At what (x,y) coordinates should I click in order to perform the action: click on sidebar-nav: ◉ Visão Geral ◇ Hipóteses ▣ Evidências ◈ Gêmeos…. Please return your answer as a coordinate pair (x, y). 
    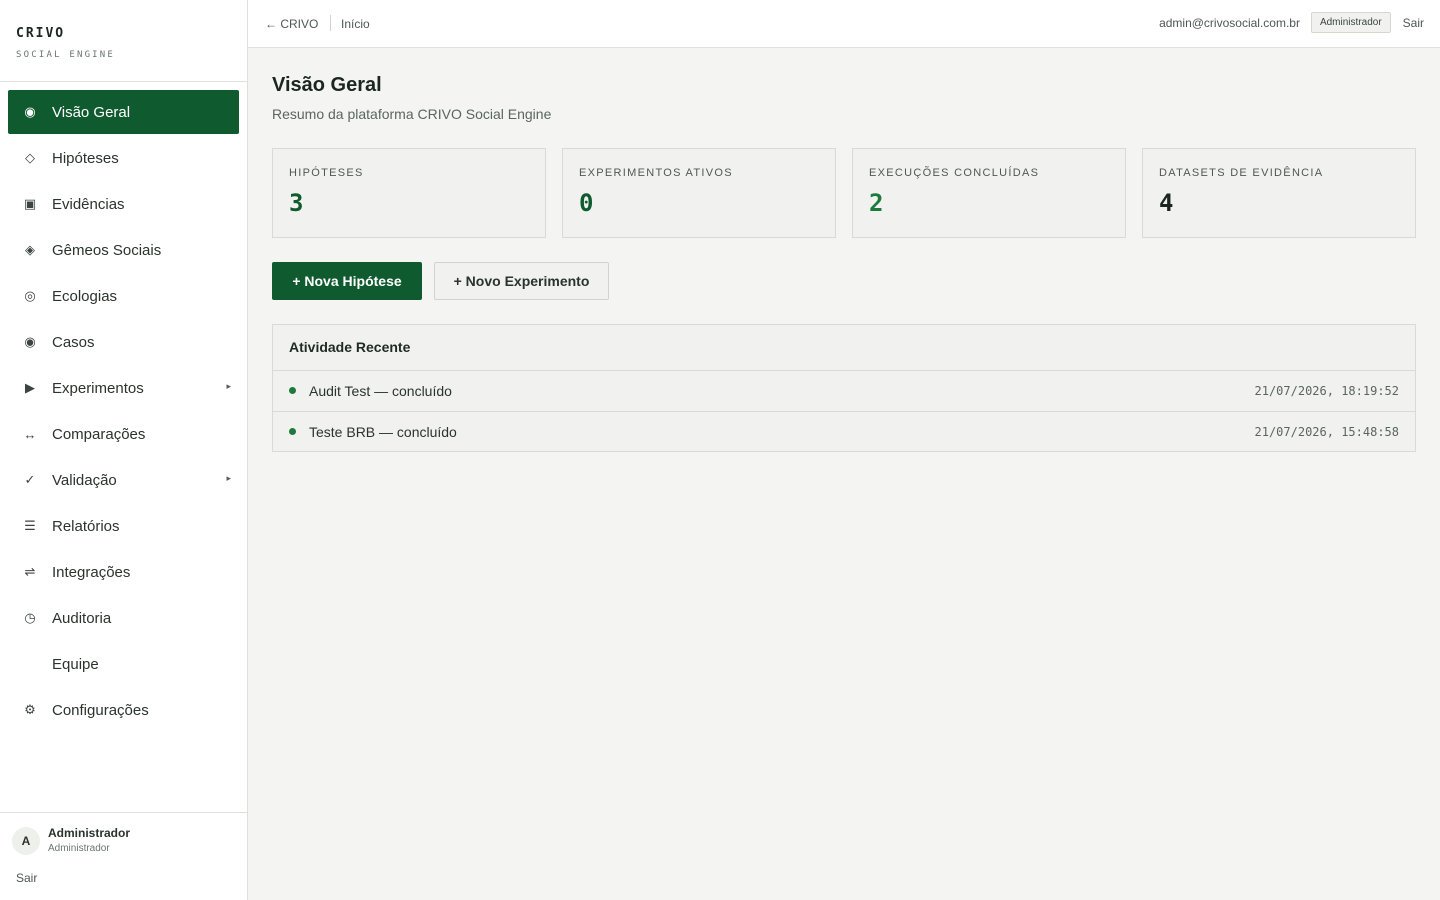
    Looking at the image, I should click on (123, 407).